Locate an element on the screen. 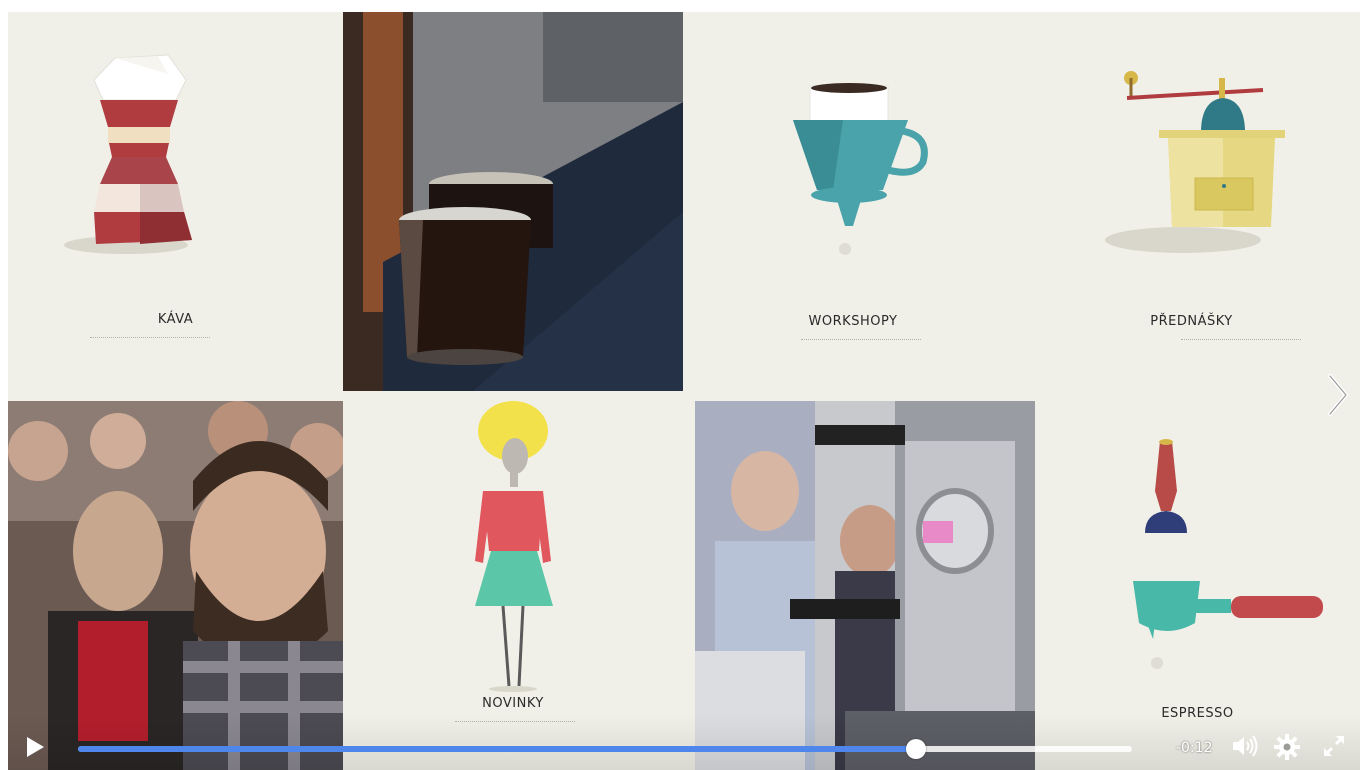 This screenshot has width=1360, height=770. tile-kava: KÁVA is located at coordinates (175, 201).